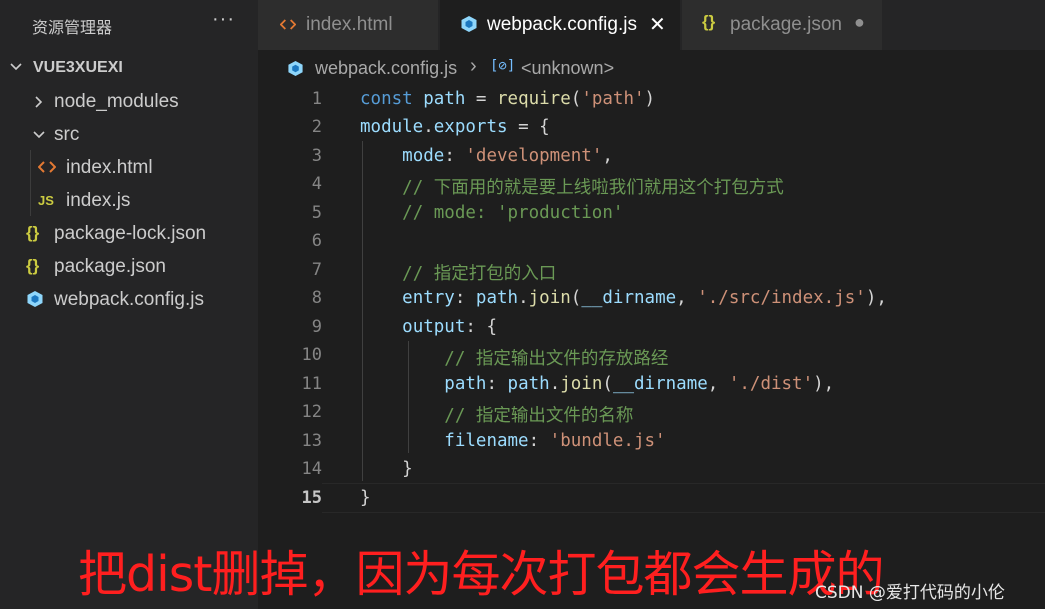 This screenshot has width=1045, height=609. Describe the element at coordinates (392, 127) in the screenshot. I see `code-token: module` at that location.